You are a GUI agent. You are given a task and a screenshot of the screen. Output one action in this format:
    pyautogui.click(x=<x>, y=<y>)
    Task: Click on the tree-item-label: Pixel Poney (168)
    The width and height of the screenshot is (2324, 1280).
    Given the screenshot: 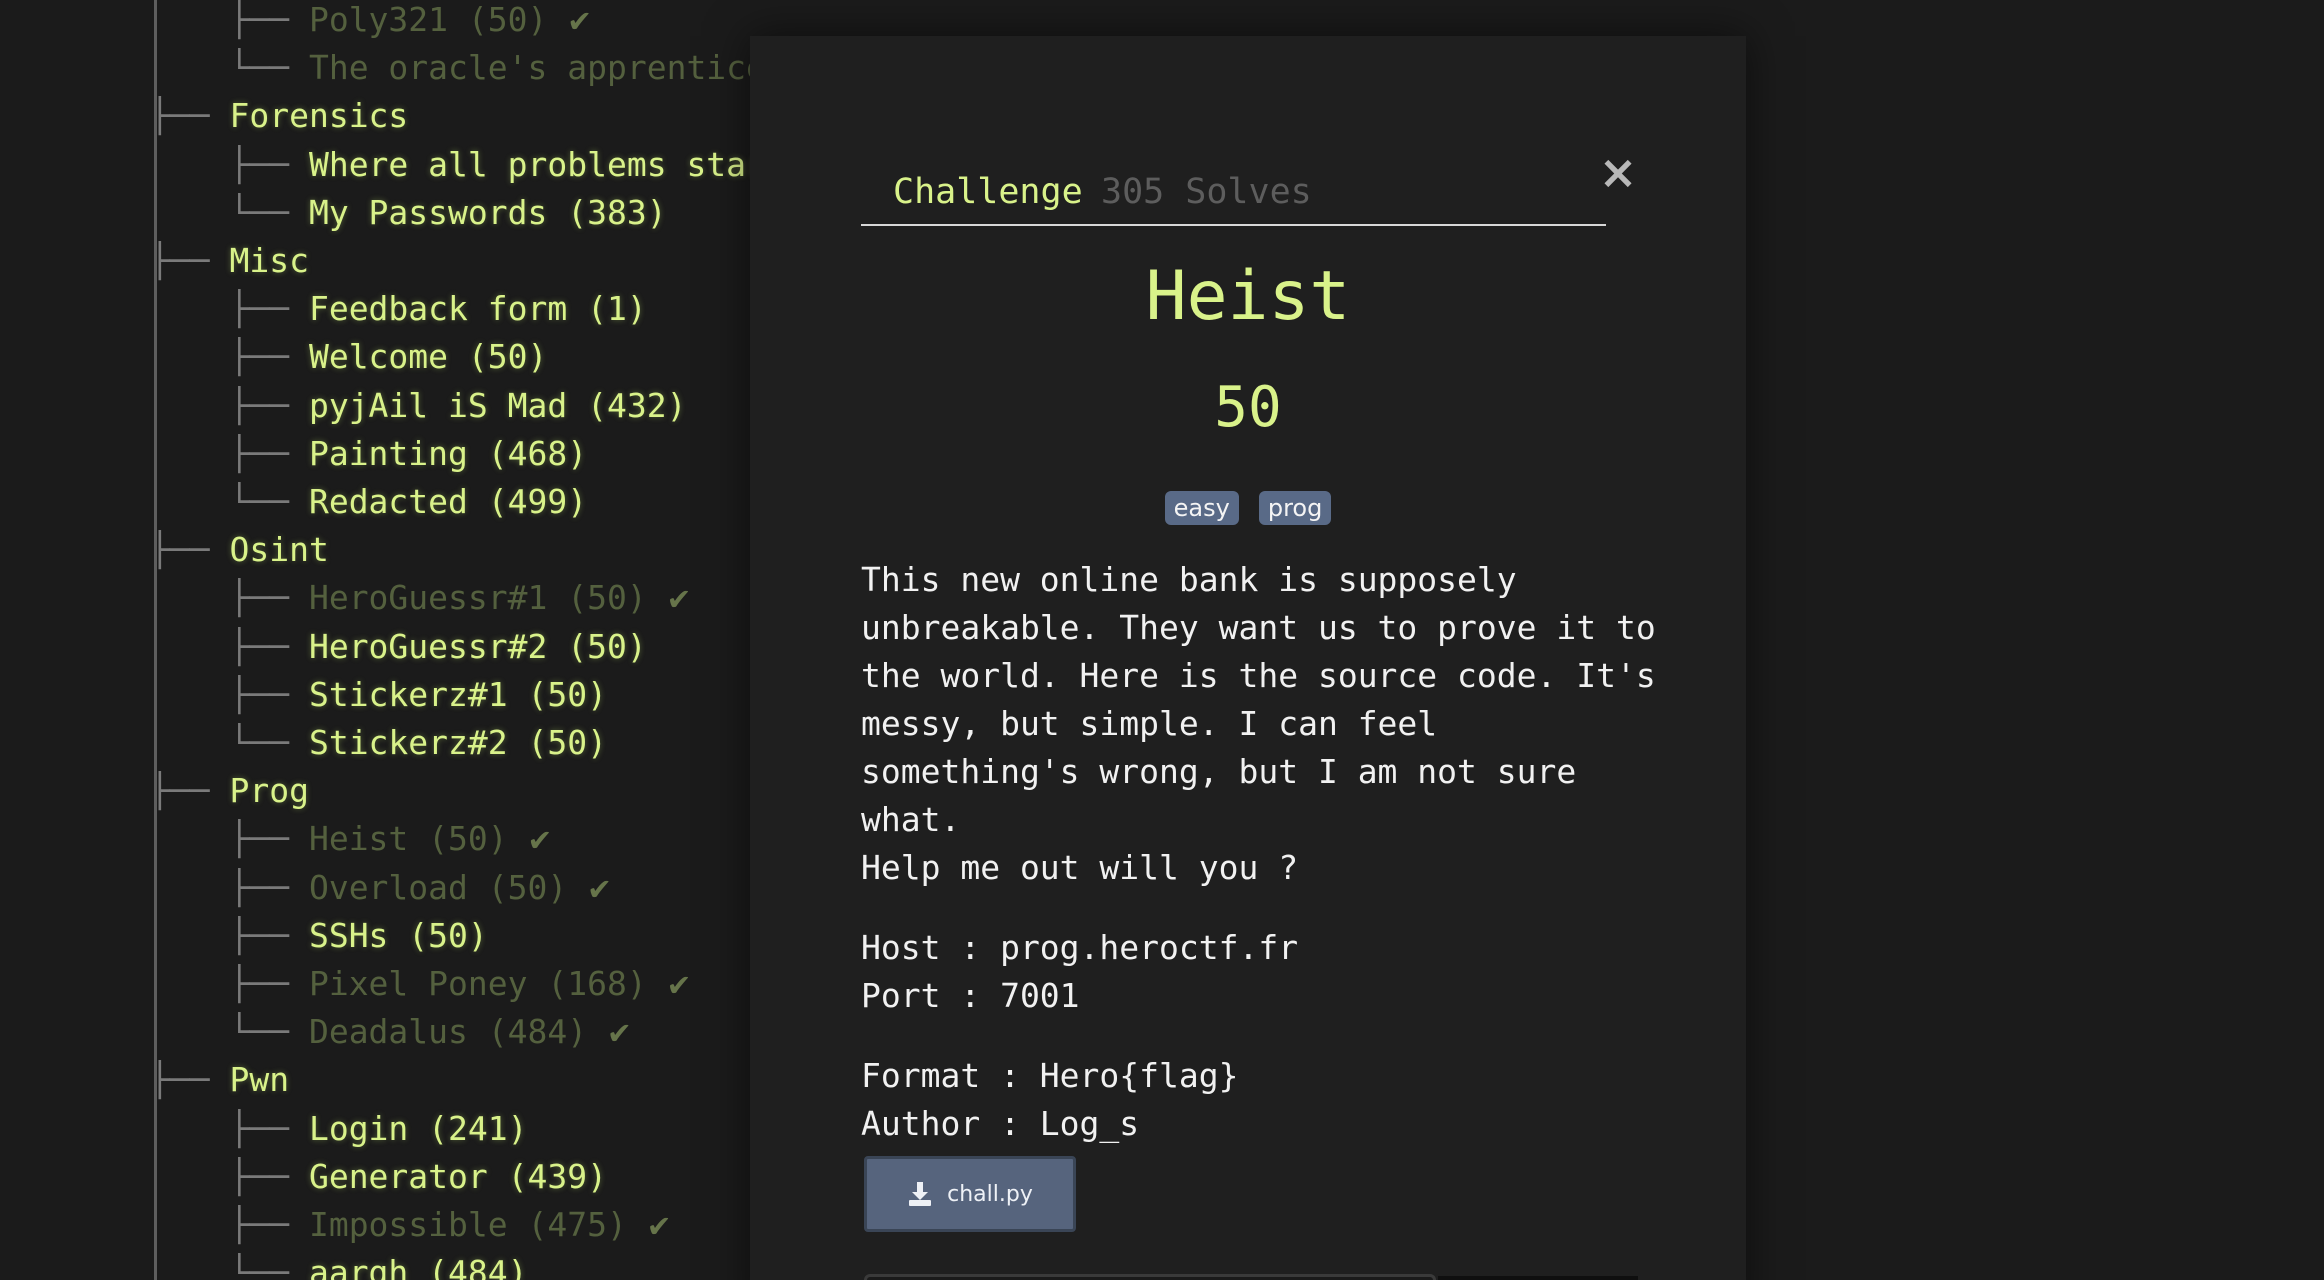 What is the action you would take?
    pyautogui.click(x=477, y=983)
    